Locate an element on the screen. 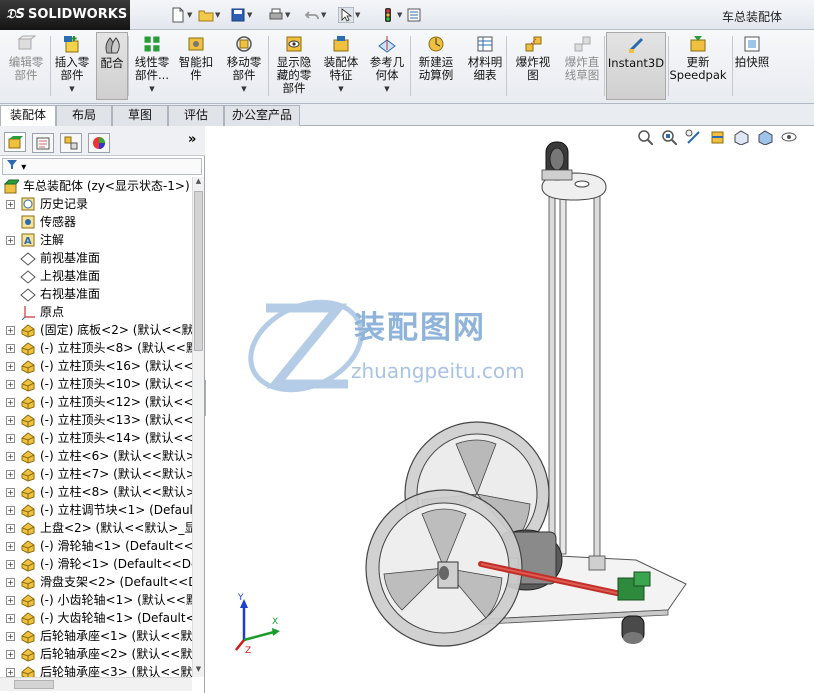 The width and height of the screenshot is (814, 693). quick-access-new-document-button: ▼ is located at coordinates (184, 15).